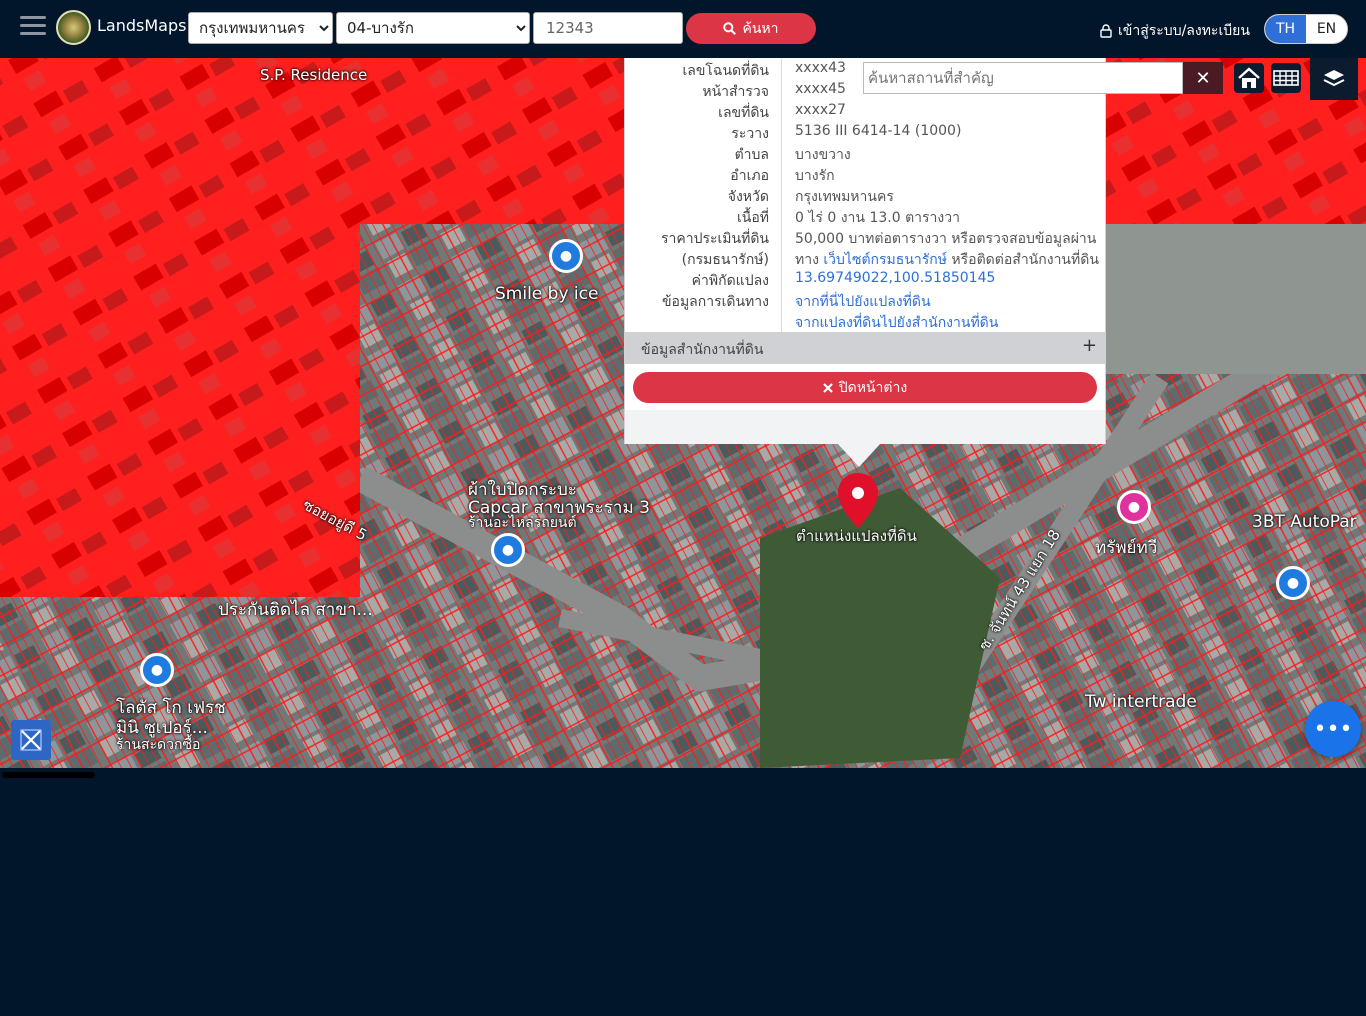 The image size is (1366, 1016). I want to click on info-value: xxxx45, so click(820, 89).